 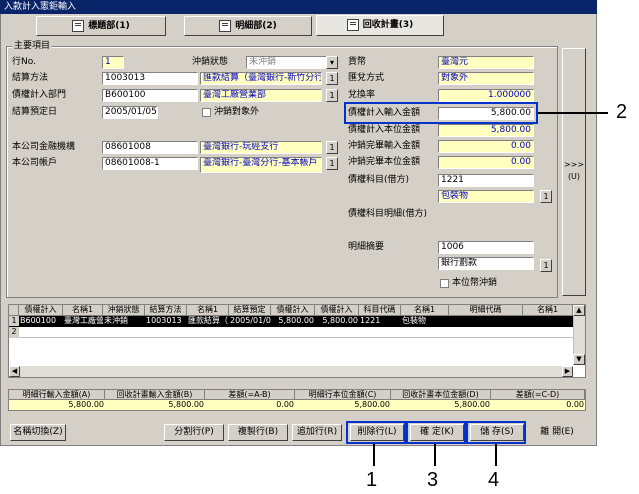 What do you see at coordinates (486, 95) in the screenshot?
I see `rate-field: 1.000000` at bounding box center [486, 95].